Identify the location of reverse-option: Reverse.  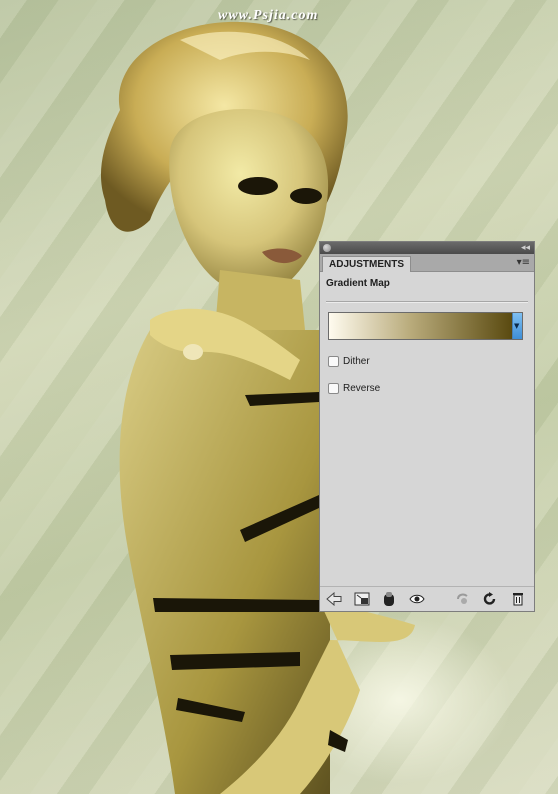
(354, 388).